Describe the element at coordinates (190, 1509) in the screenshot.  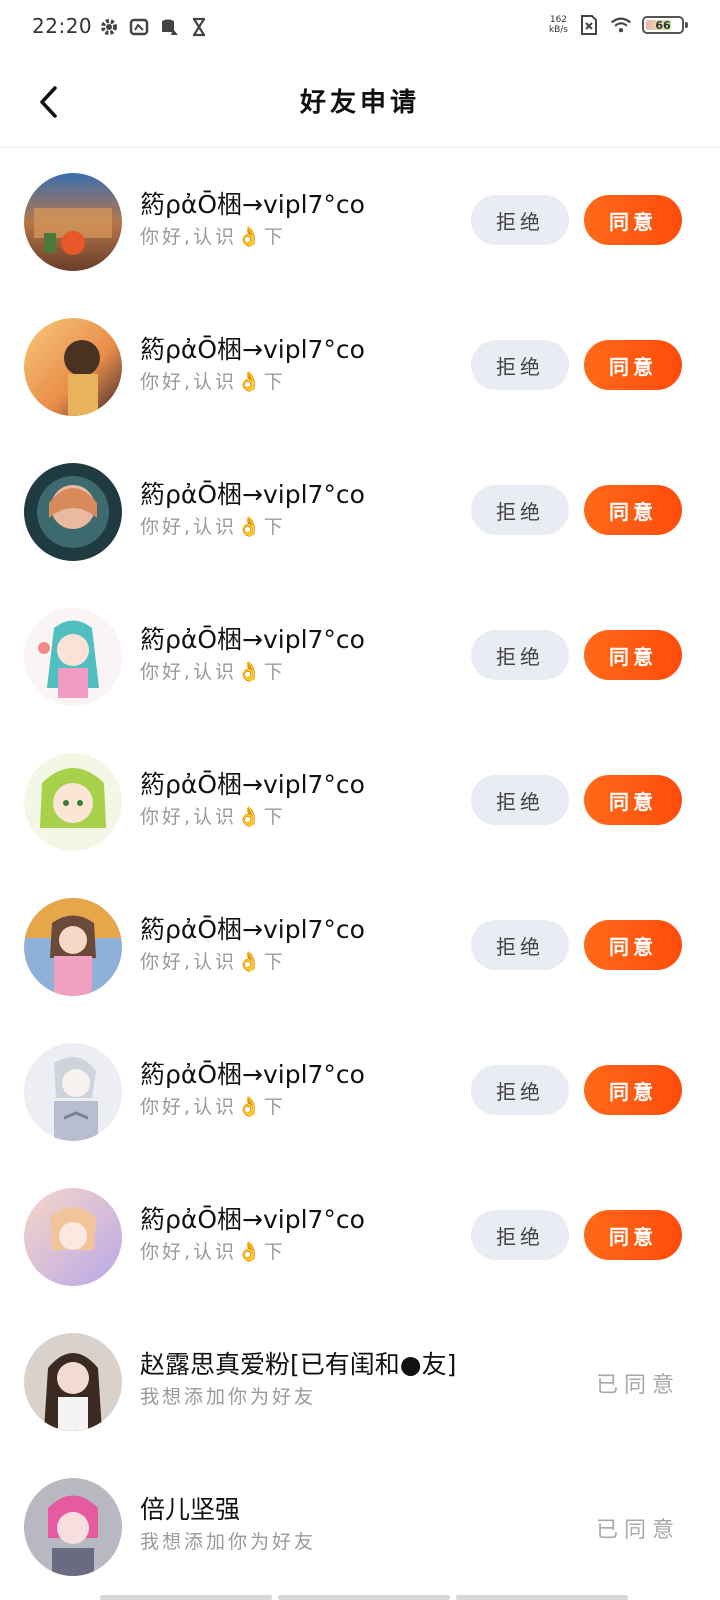
I see `requester-name: 倍儿坚强` at that location.